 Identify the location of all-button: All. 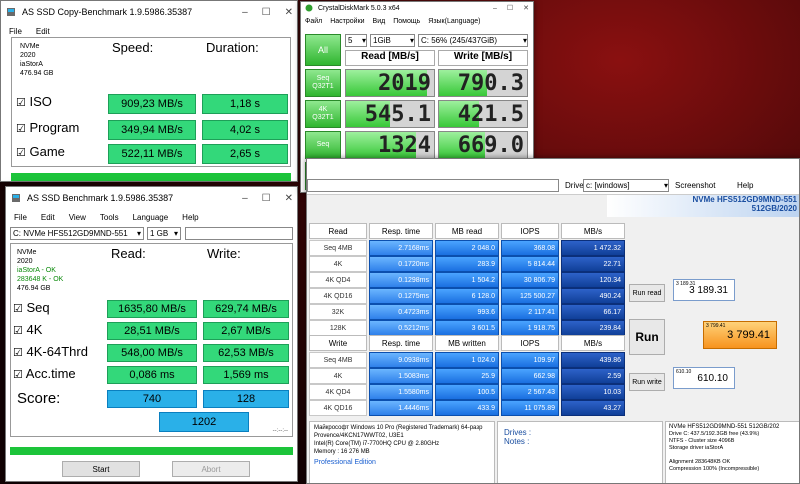
(323, 50).